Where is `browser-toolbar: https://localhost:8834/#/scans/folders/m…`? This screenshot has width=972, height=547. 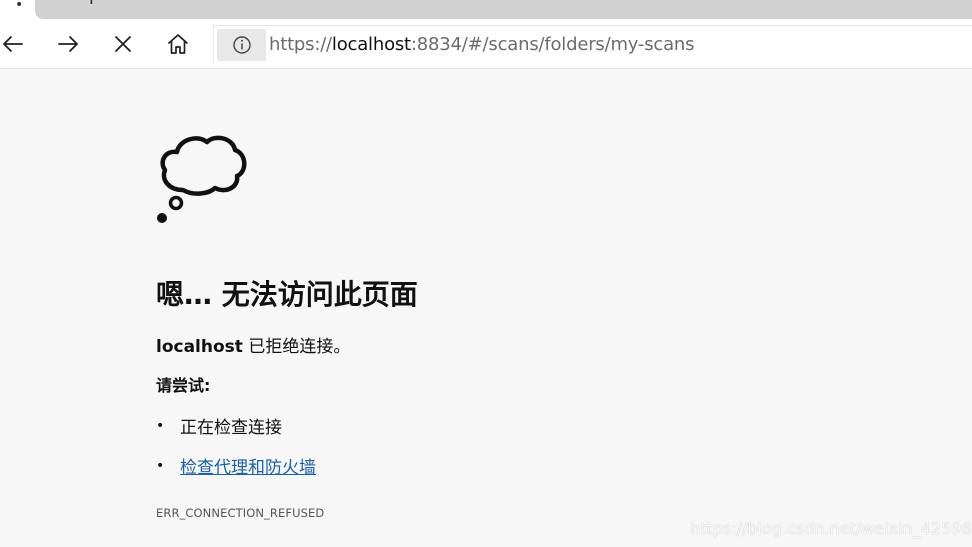
browser-toolbar: https://localhost:8834/#/scans/folders/m… is located at coordinates (486, 44).